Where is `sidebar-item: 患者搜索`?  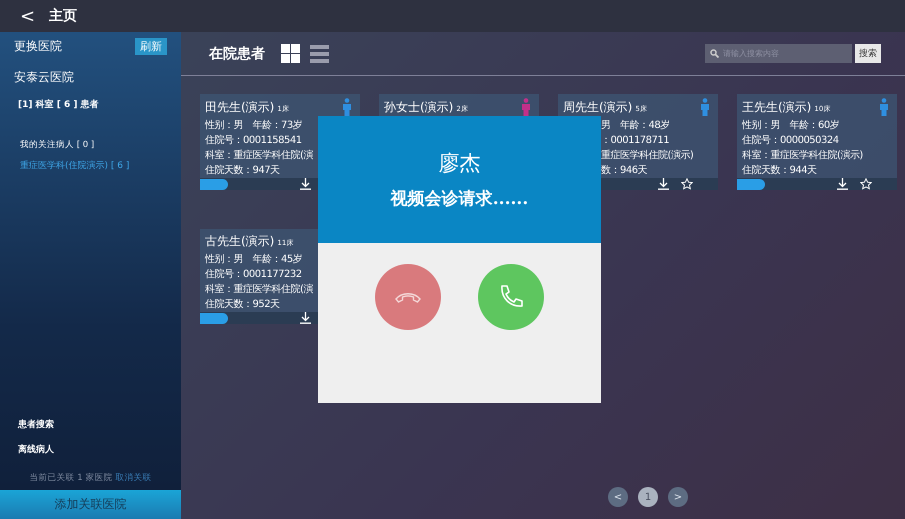
sidebar-item: 患者搜索 is located at coordinates (90, 424).